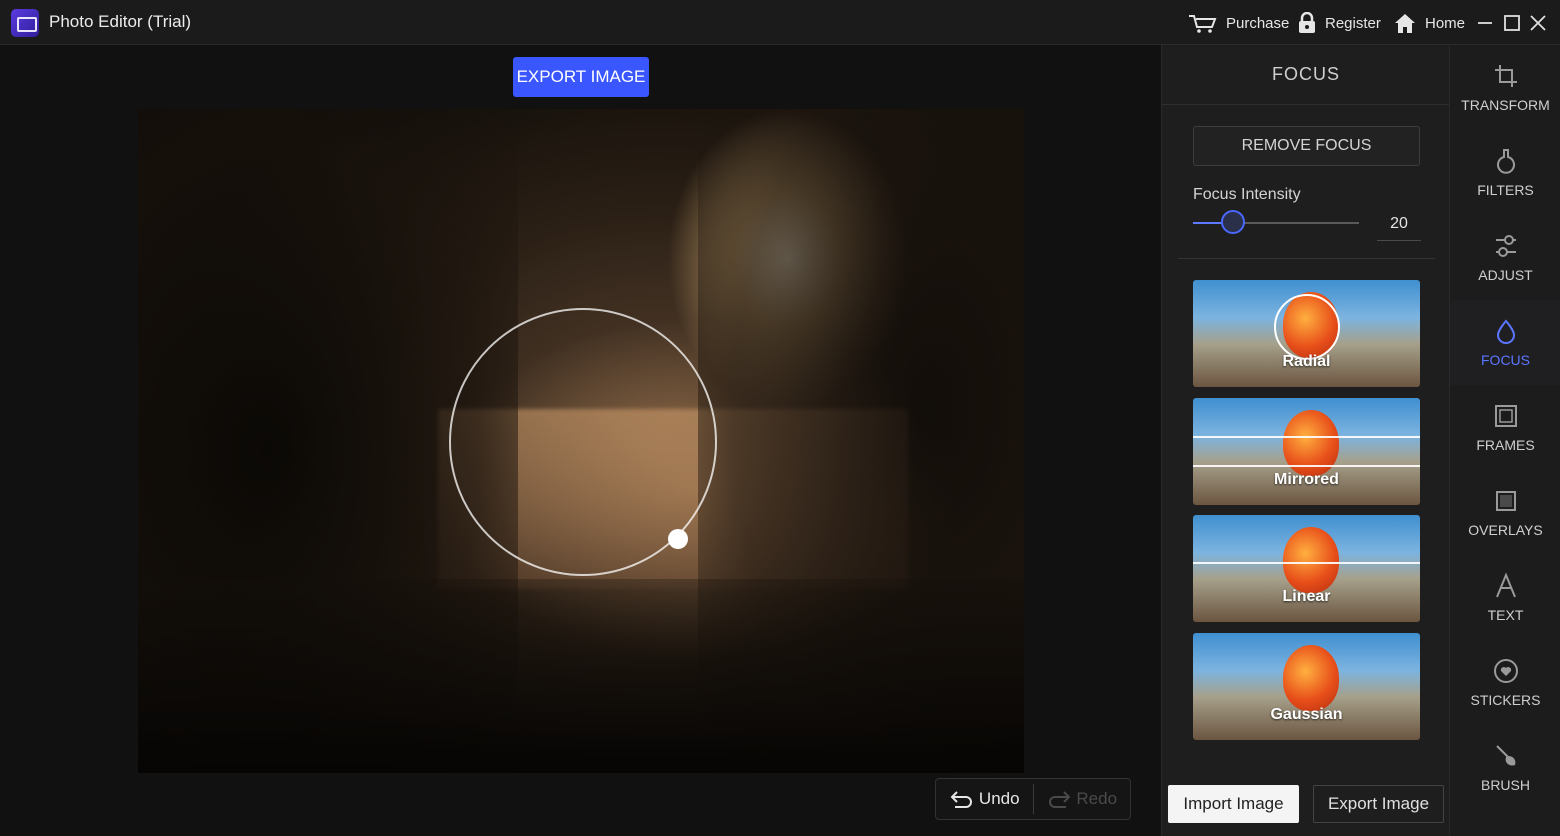 This screenshot has height=836, width=1560. I want to click on tool-label: FOCUS, so click(1505, 359).